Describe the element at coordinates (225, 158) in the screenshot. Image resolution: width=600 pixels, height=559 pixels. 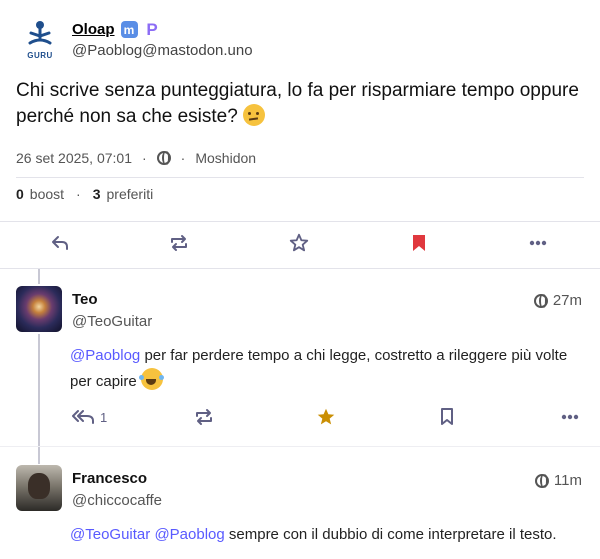
I see `status-application: Moshidon` at that location.